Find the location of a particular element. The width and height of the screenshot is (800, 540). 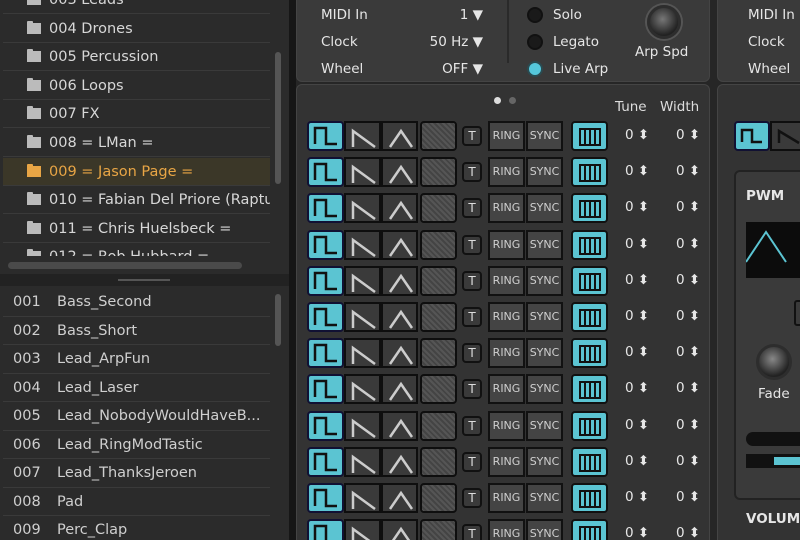

preset-item: 003 Lead_ArpFun is located at coordinates (136, 359).